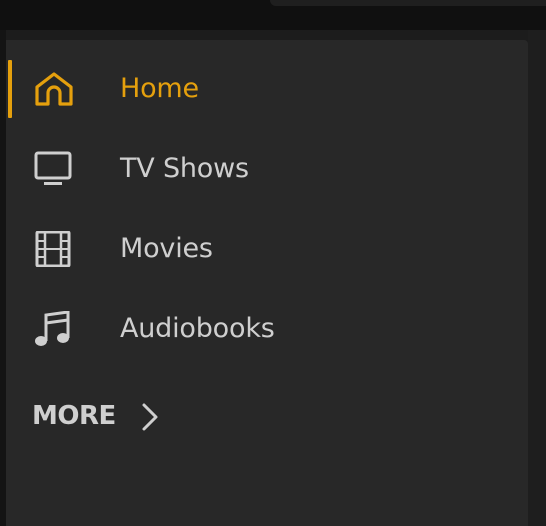 This screenshot has width=546, height=526. What do you see at coordinates (166, 248) in the screenshot?
I see `sidebar-item-label: Movies` at bounding box center [166, 248].